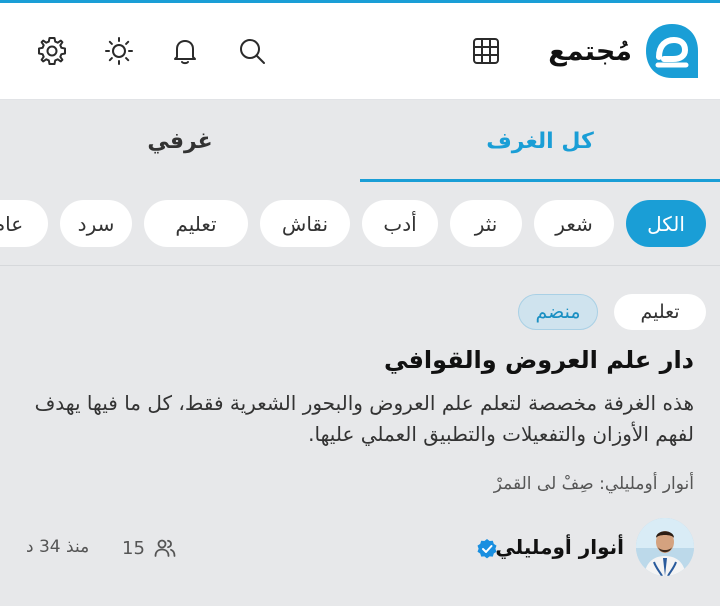  Describe the element at coordinates (400, 223) in the screenshot. I see `chip-literature: أدب` at that location.